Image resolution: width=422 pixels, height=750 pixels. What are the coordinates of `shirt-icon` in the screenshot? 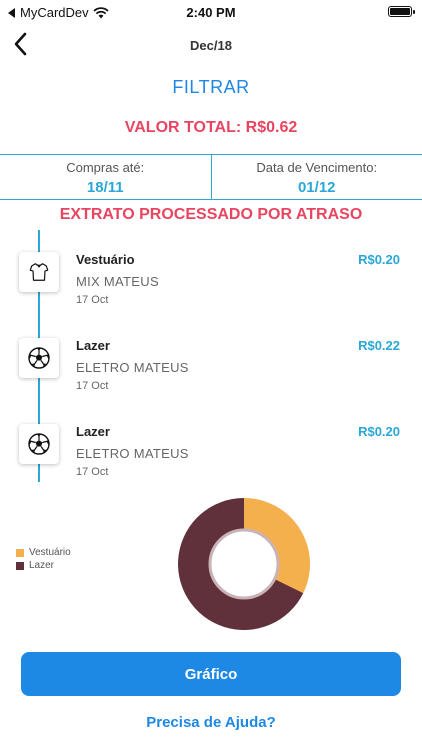 It's located at (39, 272).